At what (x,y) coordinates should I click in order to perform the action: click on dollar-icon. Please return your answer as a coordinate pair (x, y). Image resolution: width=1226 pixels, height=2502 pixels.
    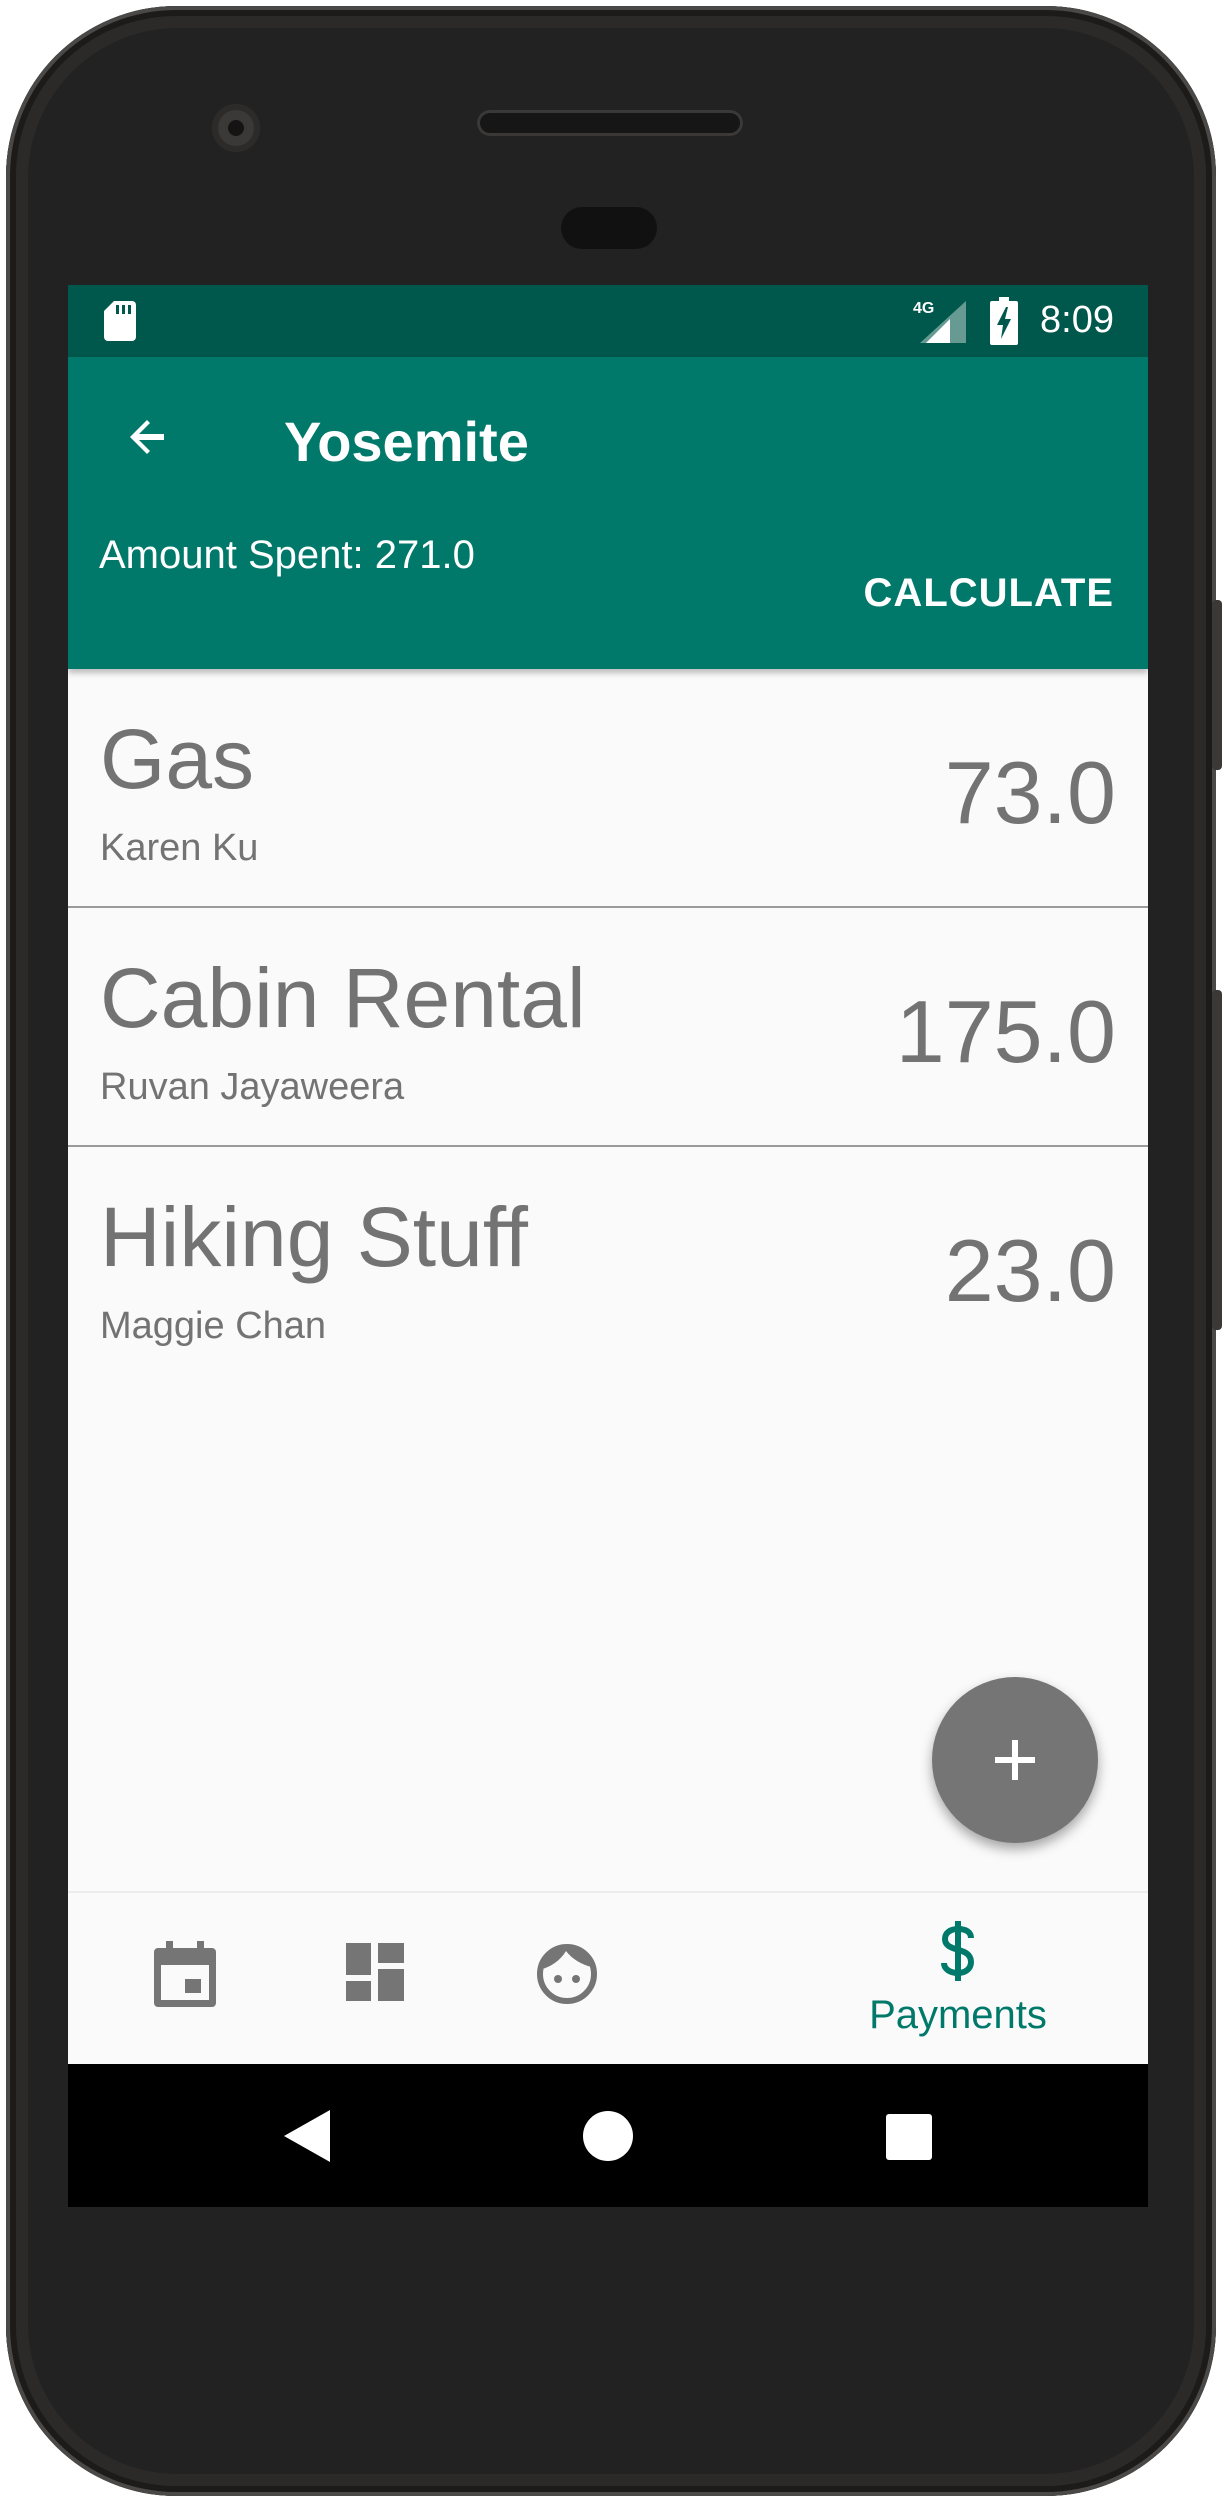
    Looking at the image, I should click on (958, 1951).